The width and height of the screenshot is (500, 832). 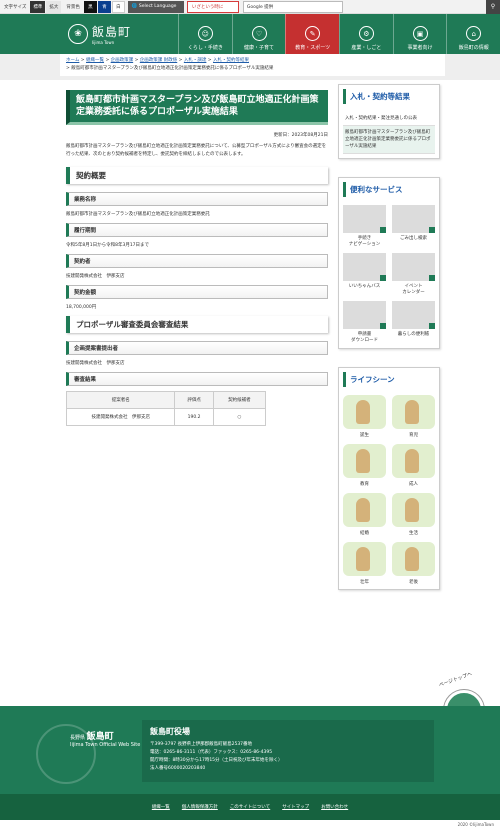 What do you see at coordinates (15, 7) in the screenshot?
I see `font-size-label: 文字サイズ` at bounding box center [15, 7].